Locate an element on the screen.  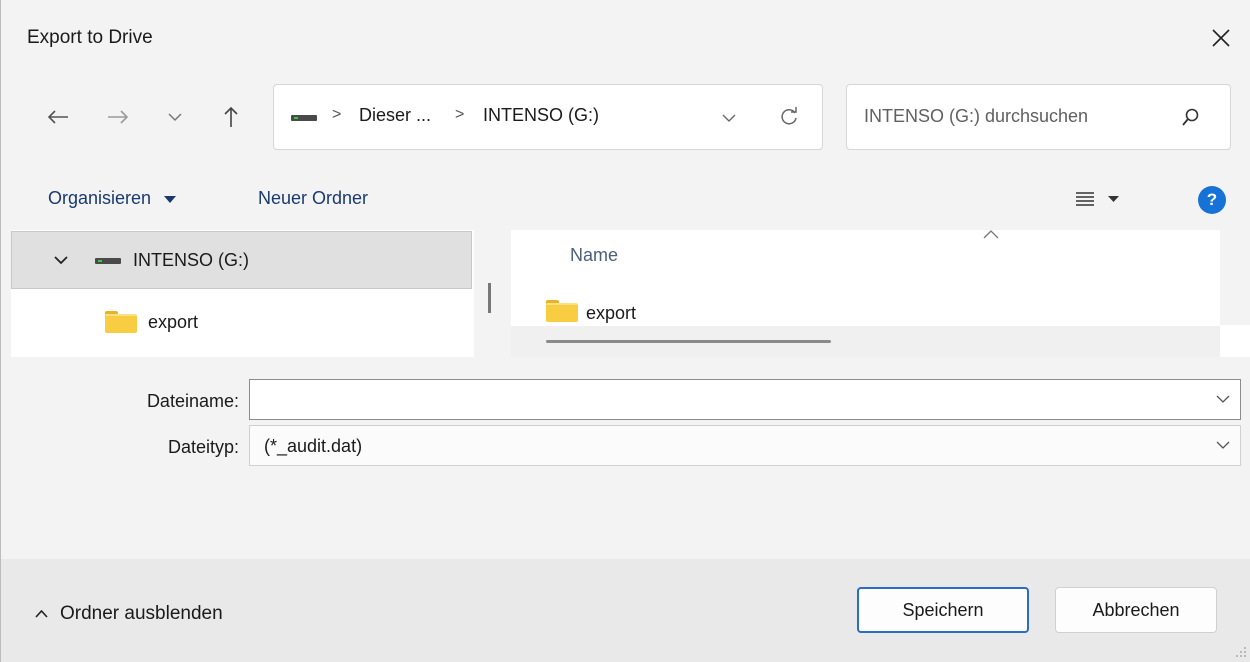
hide-folders-label: Ordner ausblenden is located at coordinates (141, 613).